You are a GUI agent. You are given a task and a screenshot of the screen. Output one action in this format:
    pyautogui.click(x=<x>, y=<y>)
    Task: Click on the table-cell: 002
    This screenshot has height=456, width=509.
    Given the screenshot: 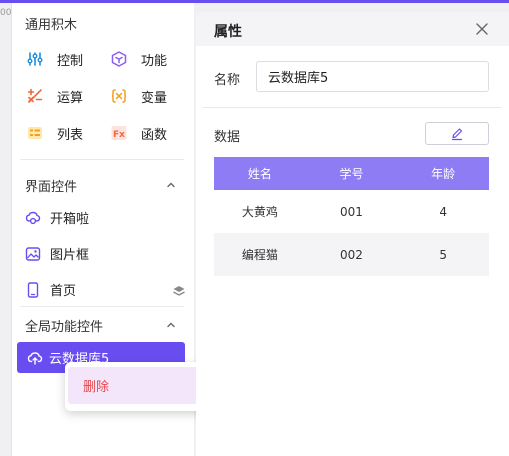 What is the action you would take?
    pyautogui.click(x=351, y=254)
    